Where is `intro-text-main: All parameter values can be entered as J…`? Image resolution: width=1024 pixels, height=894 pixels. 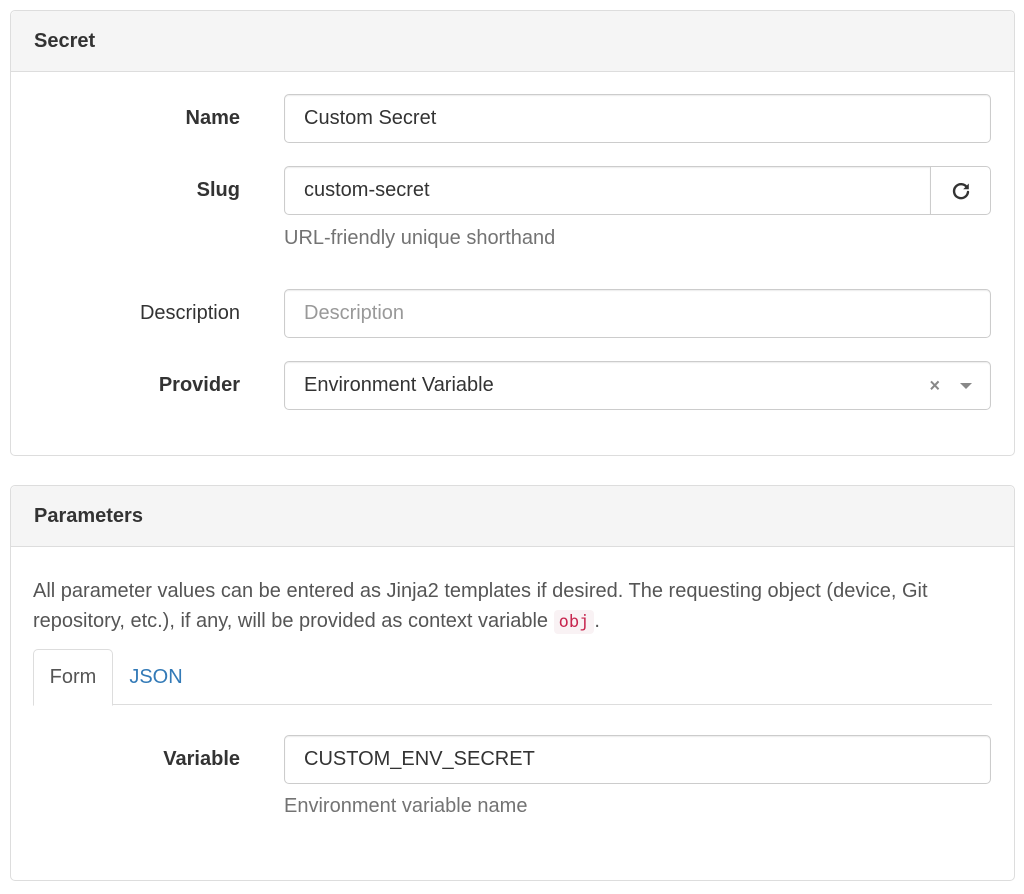 intro-text-main: All parameter values can be entered as J… is located at coordinates (480, 606).